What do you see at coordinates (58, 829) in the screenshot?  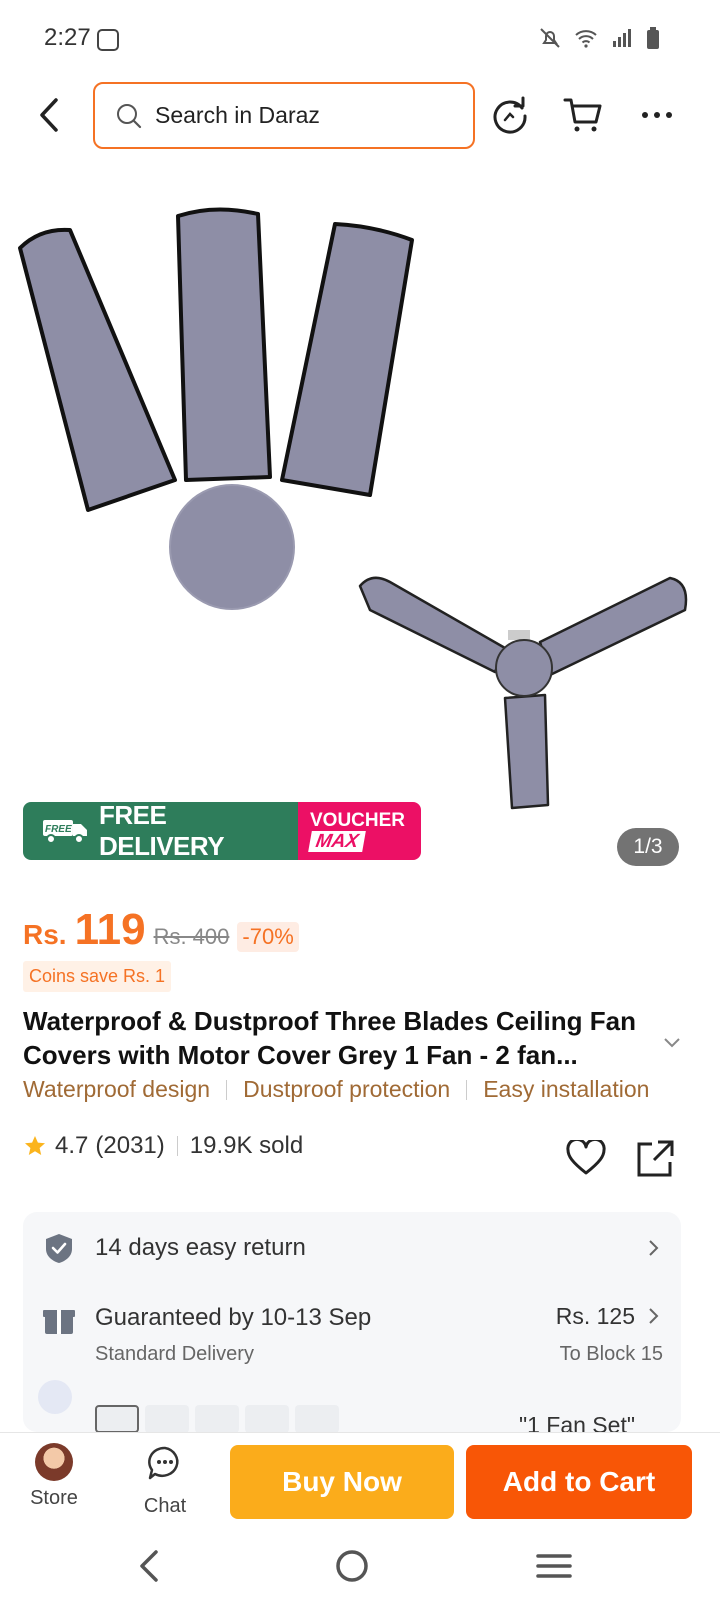 I see `free-tag-text: FREE` at bounding box center [58, 829].